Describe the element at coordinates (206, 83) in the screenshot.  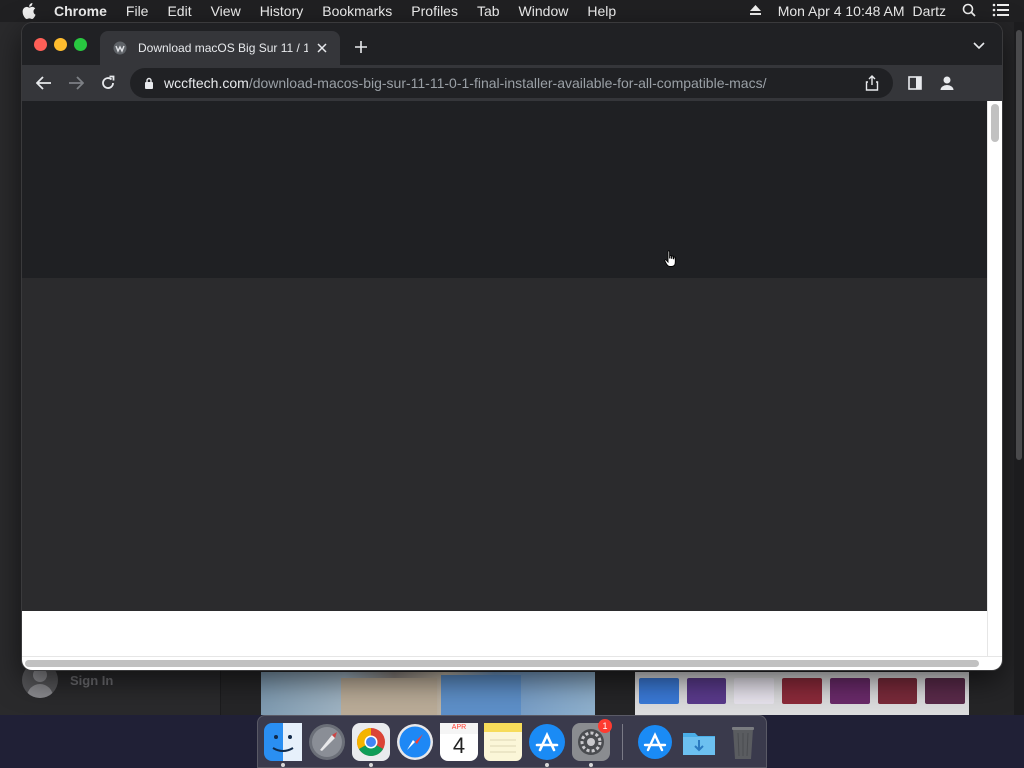
I see `url-host: wccftech.com` at that location.